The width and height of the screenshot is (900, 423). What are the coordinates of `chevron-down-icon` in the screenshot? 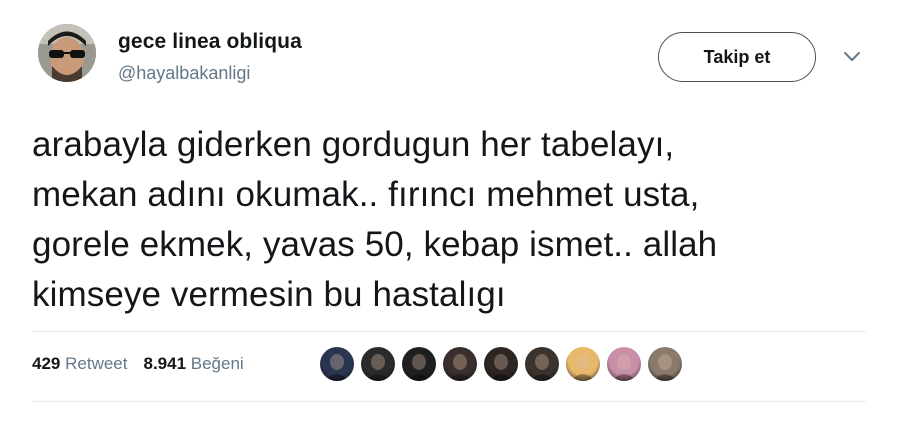 It's located at (852, 57).